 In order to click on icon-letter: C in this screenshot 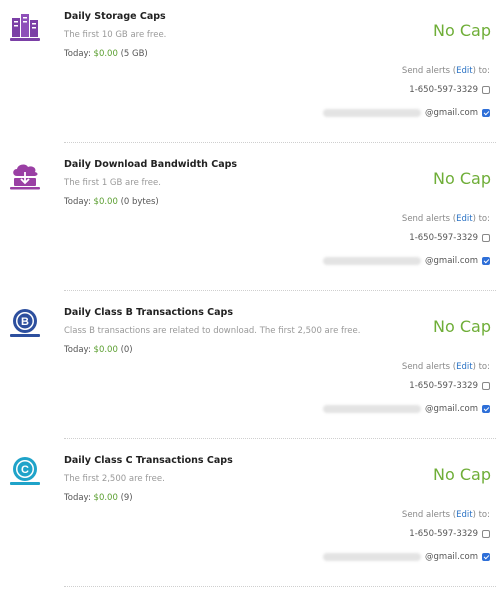, I will do `click(25, 470)`.